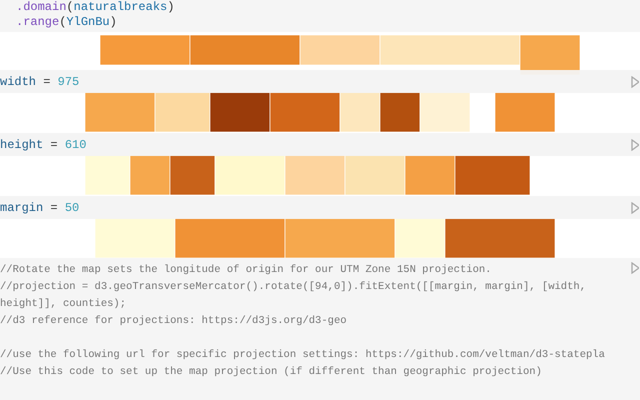  I want to click on code-line: .range(YlGnBu), so click(67, 22).